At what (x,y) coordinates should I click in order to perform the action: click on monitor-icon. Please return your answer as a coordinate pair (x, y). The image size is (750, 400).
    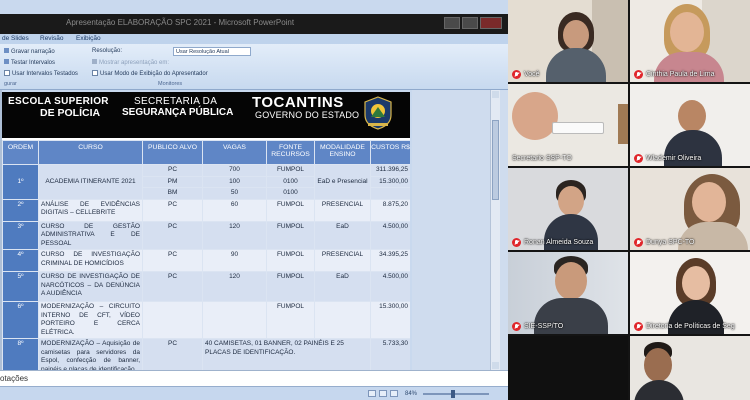
    Looking at the image, I should click on (94, 61).